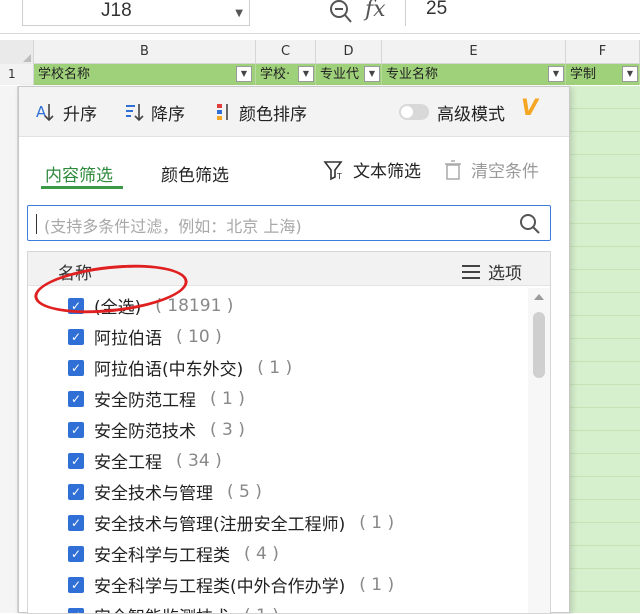 This screenshot has height=614, width=640. What do you see at coordinates (278, 460) in the screenshot?
I see `list-item: ✓ 安全工程 ( 34 )` at bounding box center [278, 460].